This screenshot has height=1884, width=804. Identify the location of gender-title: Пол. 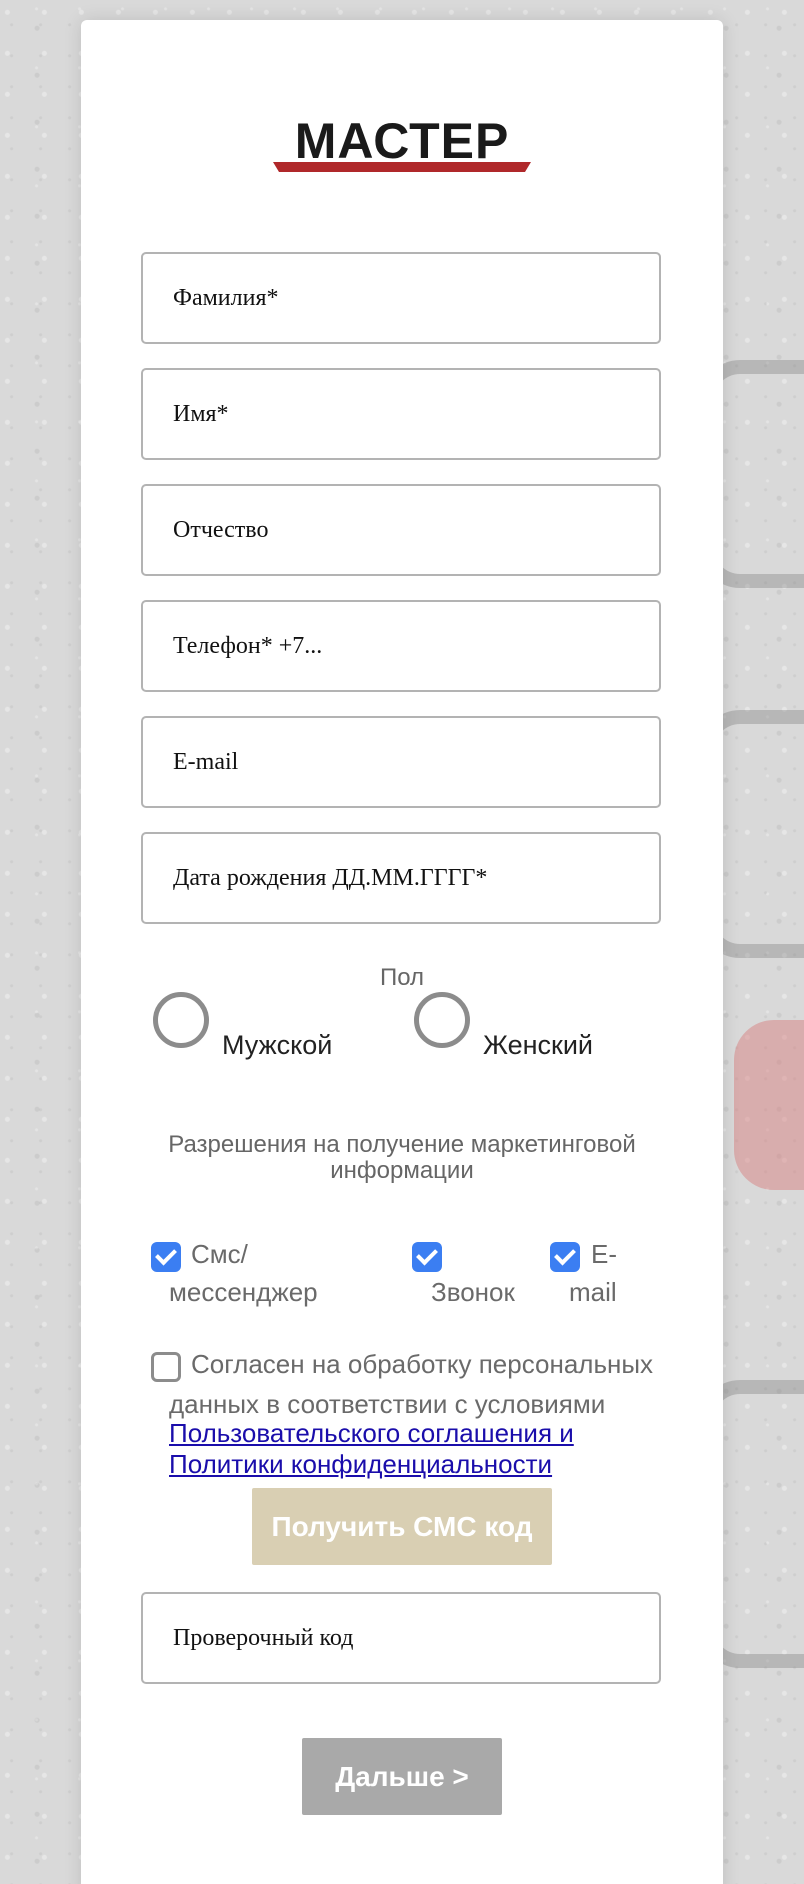
(402, 977).